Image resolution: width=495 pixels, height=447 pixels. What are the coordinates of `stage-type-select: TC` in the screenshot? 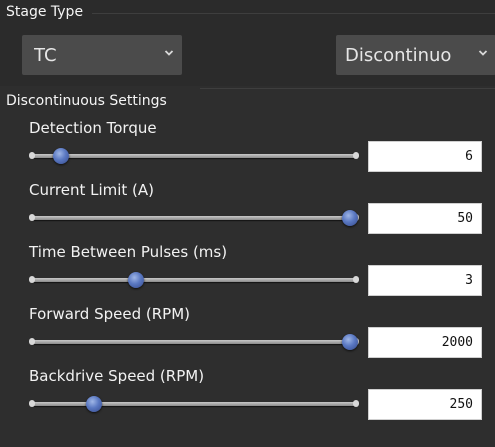 It's located at (102, 55).